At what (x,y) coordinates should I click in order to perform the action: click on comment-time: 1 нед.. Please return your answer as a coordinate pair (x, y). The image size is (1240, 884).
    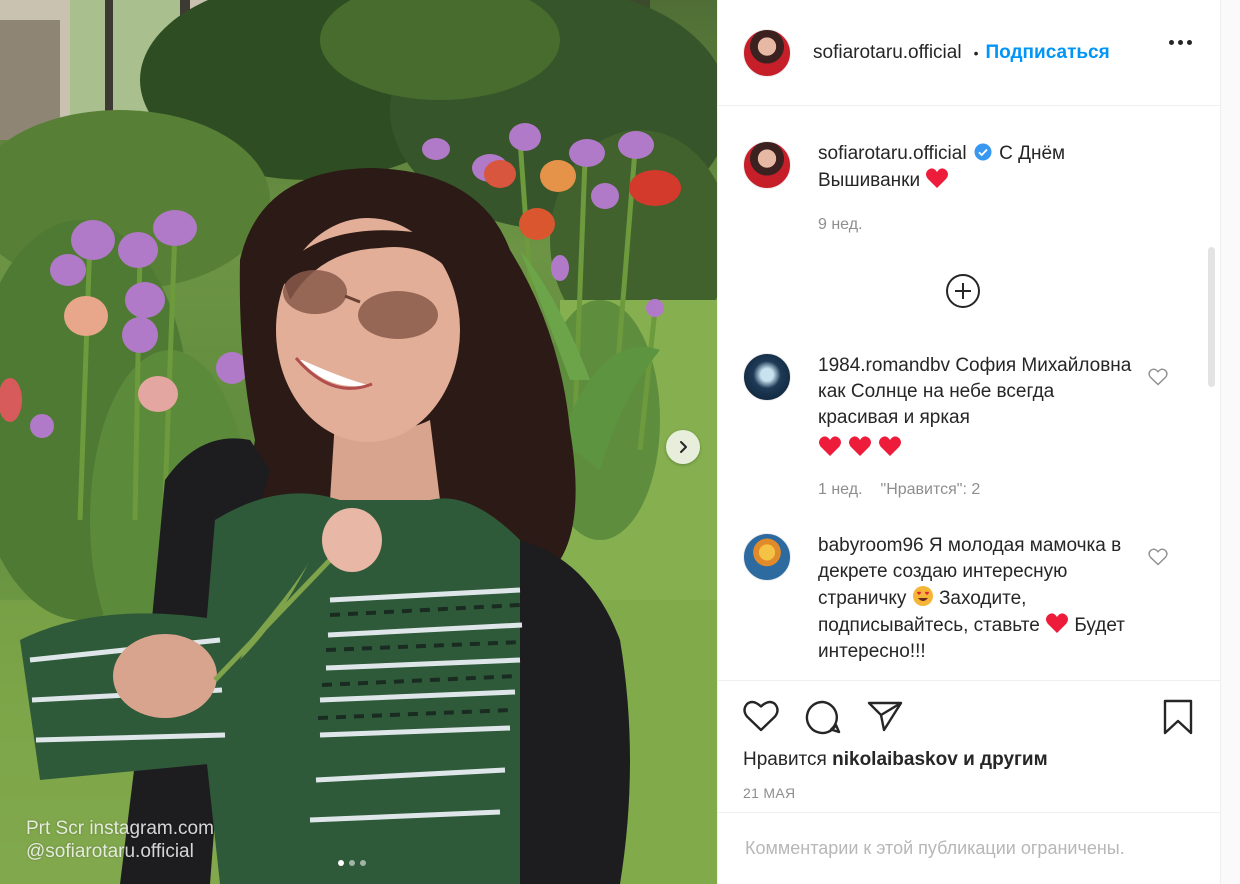
    Looking at the image, I should click on (840, 490).